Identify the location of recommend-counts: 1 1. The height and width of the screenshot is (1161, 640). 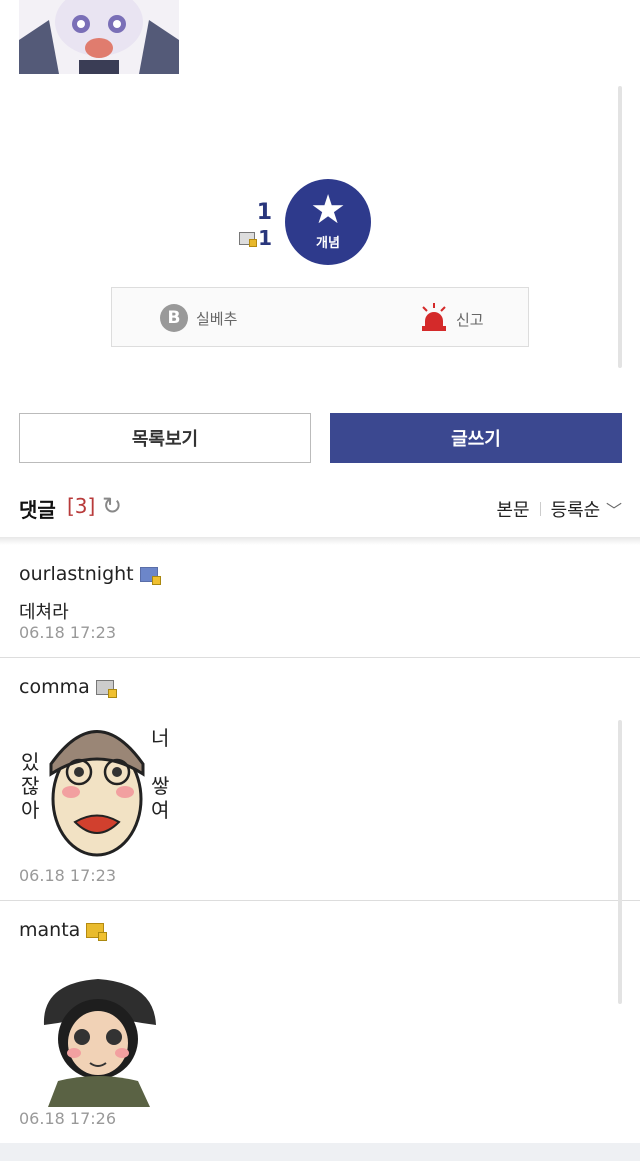
(250, 225).